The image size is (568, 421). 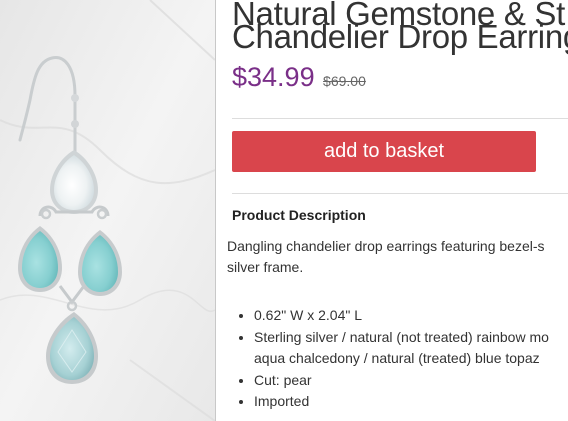 I want to click on product-description-heading: Product Description, so click(x=299, y=215).